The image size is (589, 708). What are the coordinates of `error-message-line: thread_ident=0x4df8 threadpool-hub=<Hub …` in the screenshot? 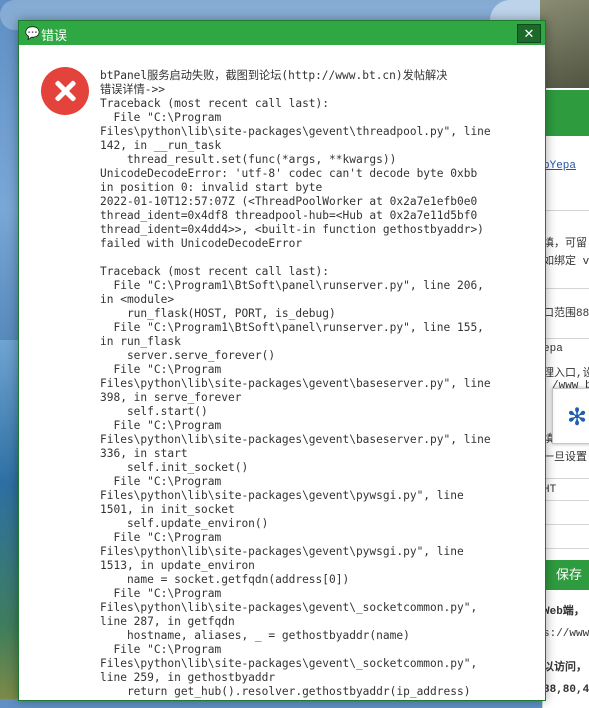 It's located at (289, 215).